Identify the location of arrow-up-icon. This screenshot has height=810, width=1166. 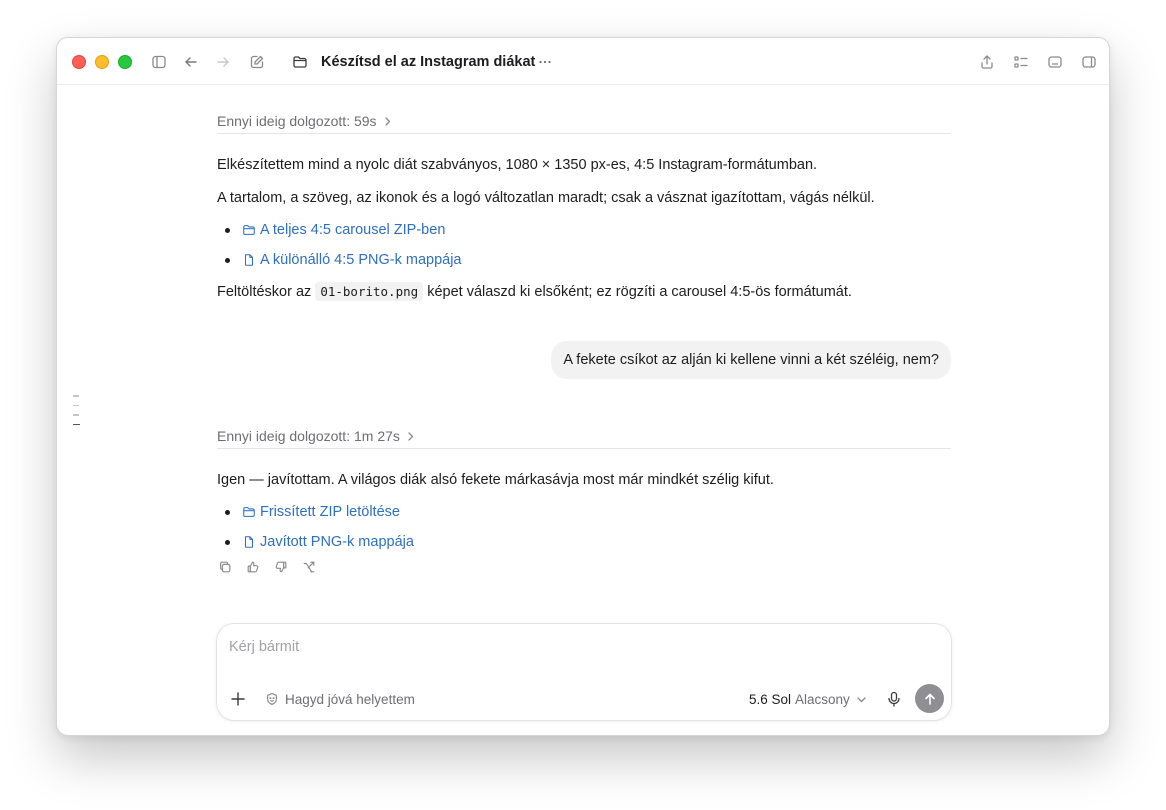
(929, 699).